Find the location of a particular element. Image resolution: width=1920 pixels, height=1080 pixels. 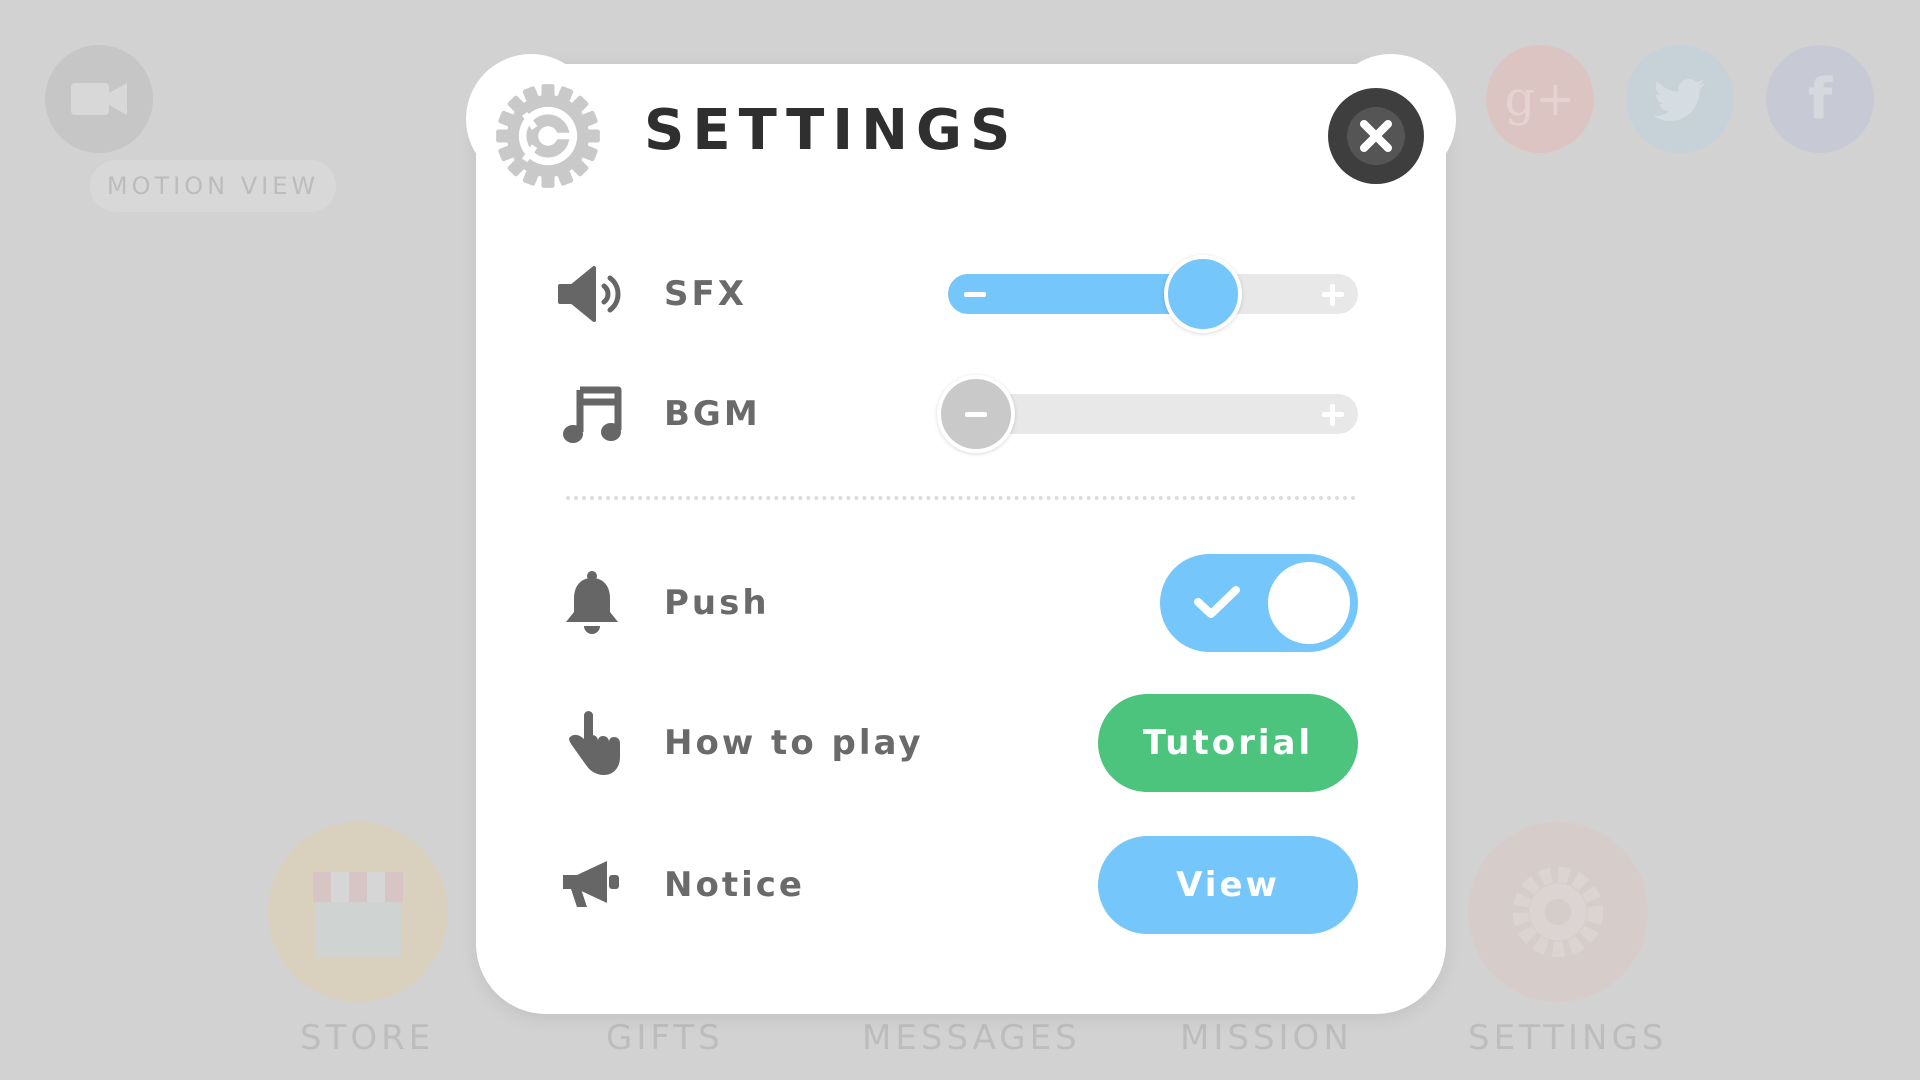

bgm-slider-thumb is located at coordinates (976, 414).